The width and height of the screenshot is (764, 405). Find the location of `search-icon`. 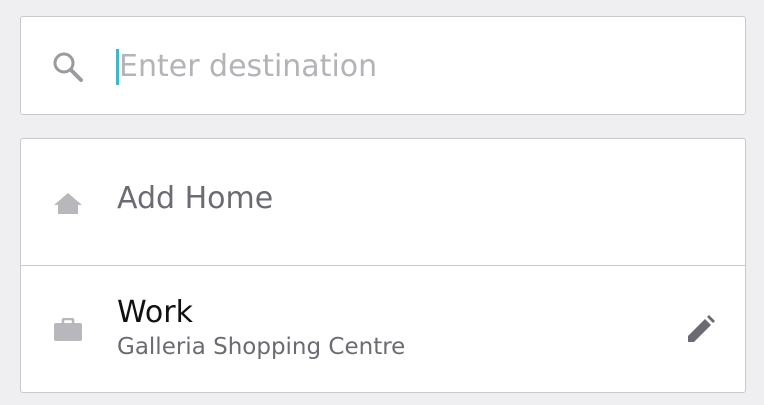

search-icon is located at coordinates (68, 67).